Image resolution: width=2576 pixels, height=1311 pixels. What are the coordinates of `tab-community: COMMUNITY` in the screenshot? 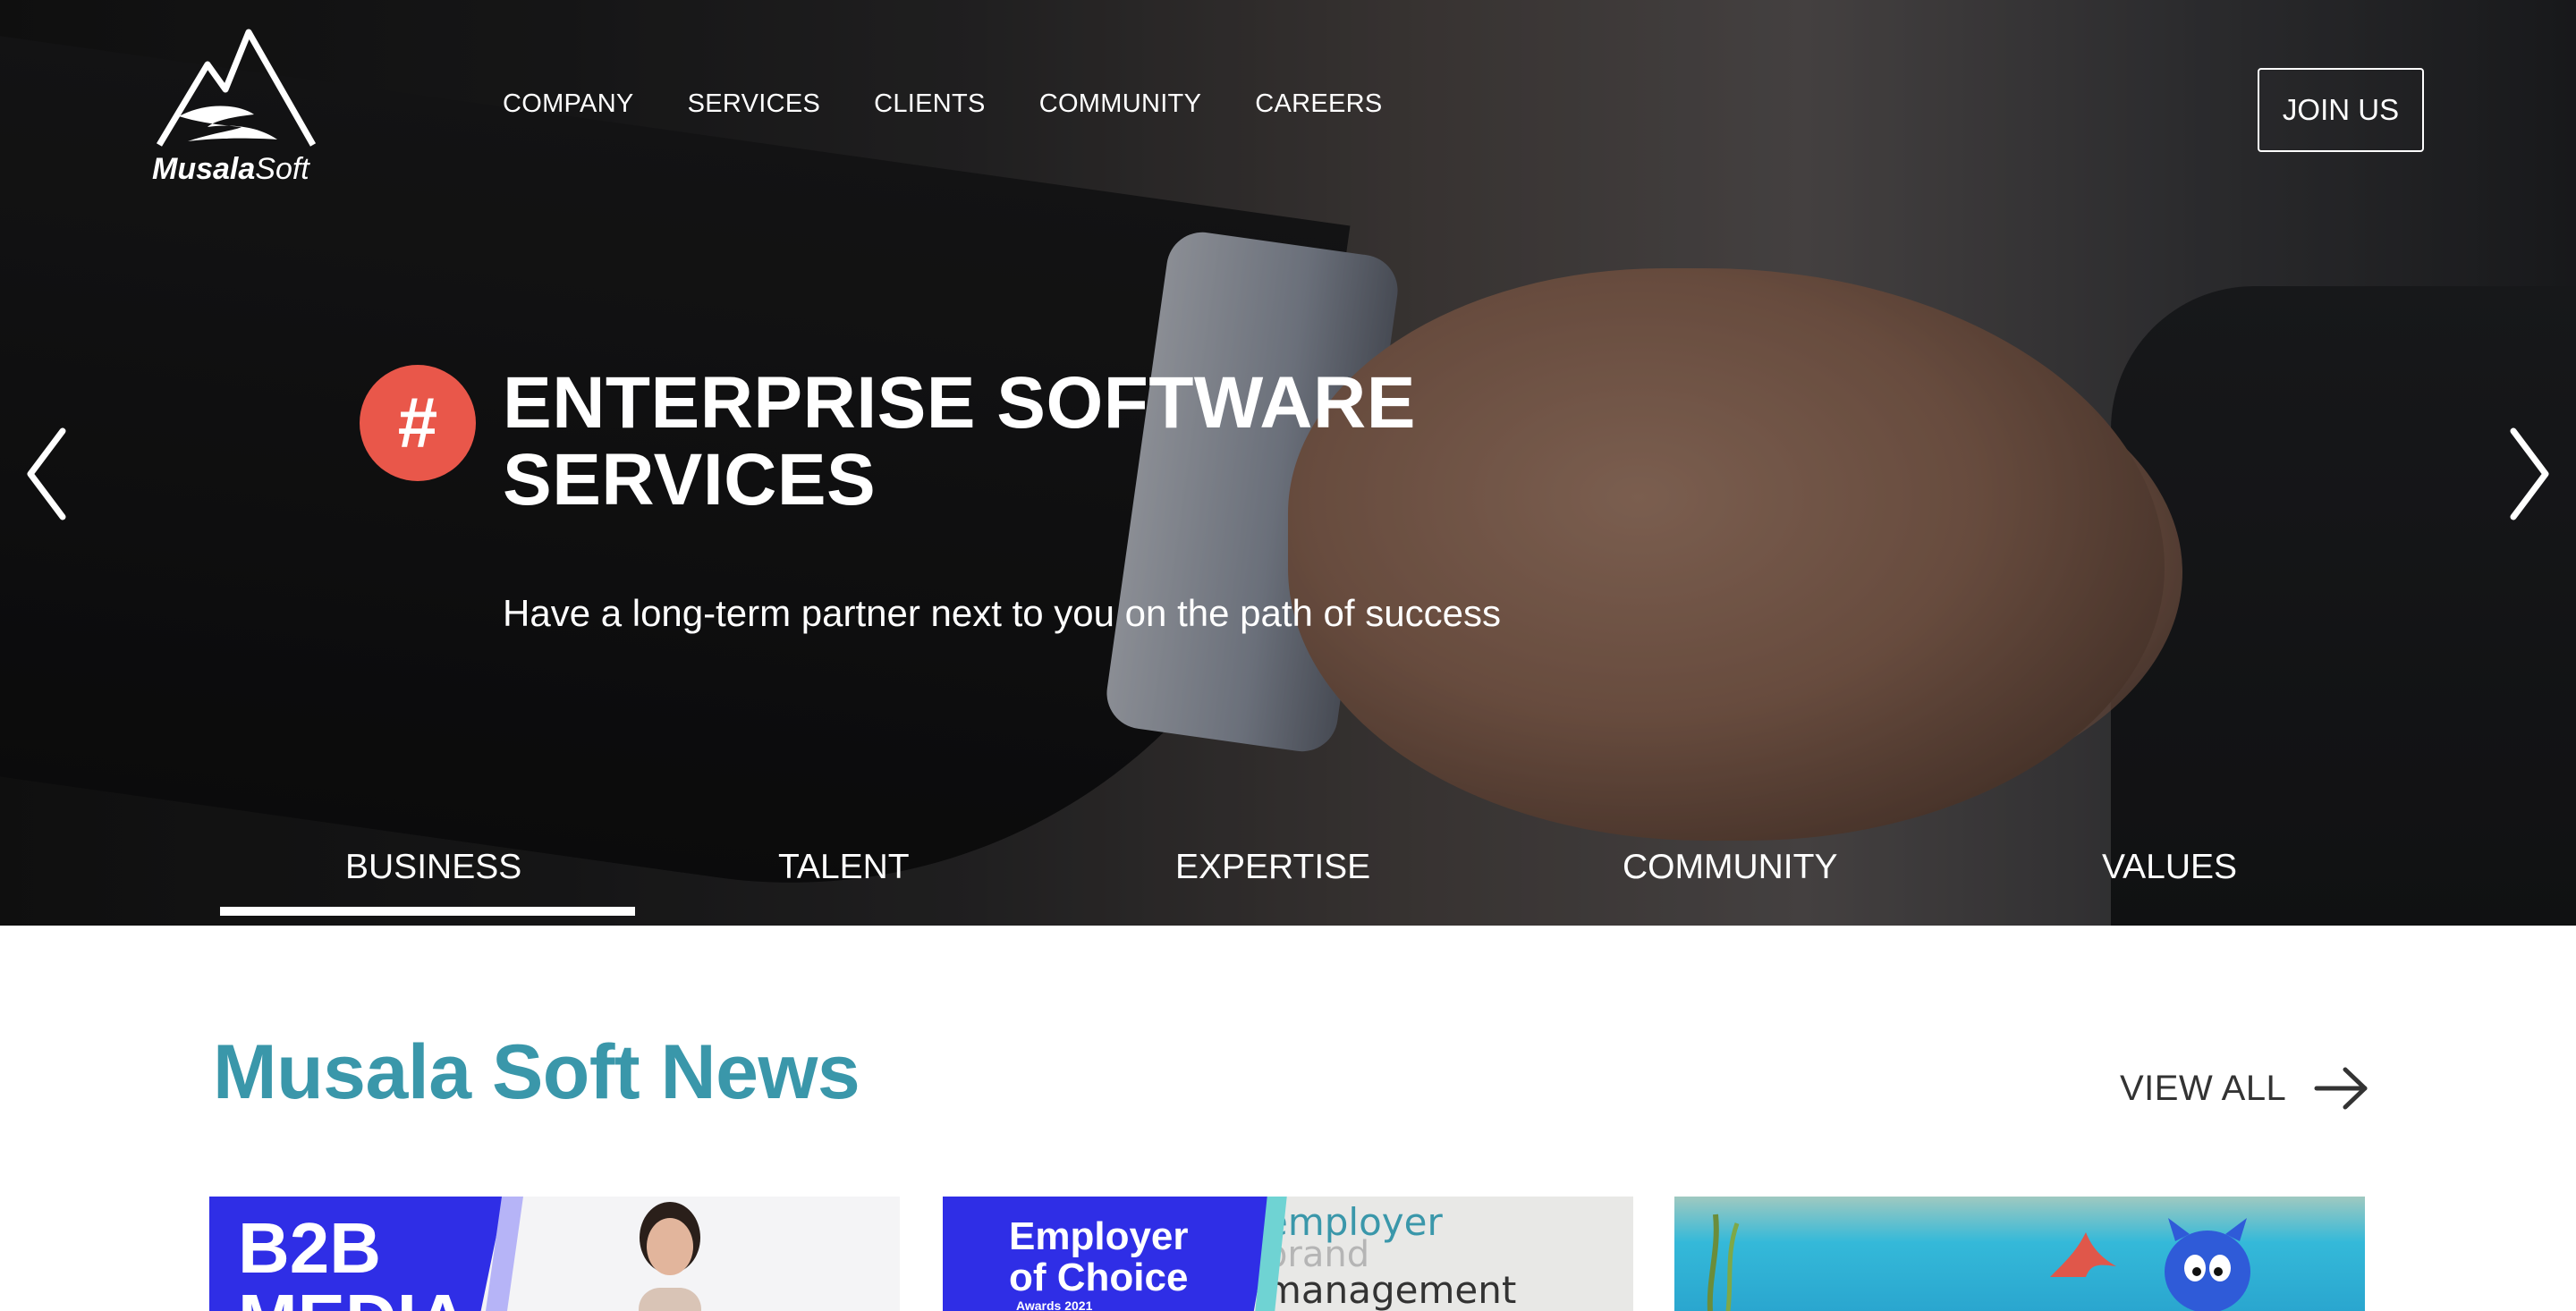 It's located at (1730, 867).